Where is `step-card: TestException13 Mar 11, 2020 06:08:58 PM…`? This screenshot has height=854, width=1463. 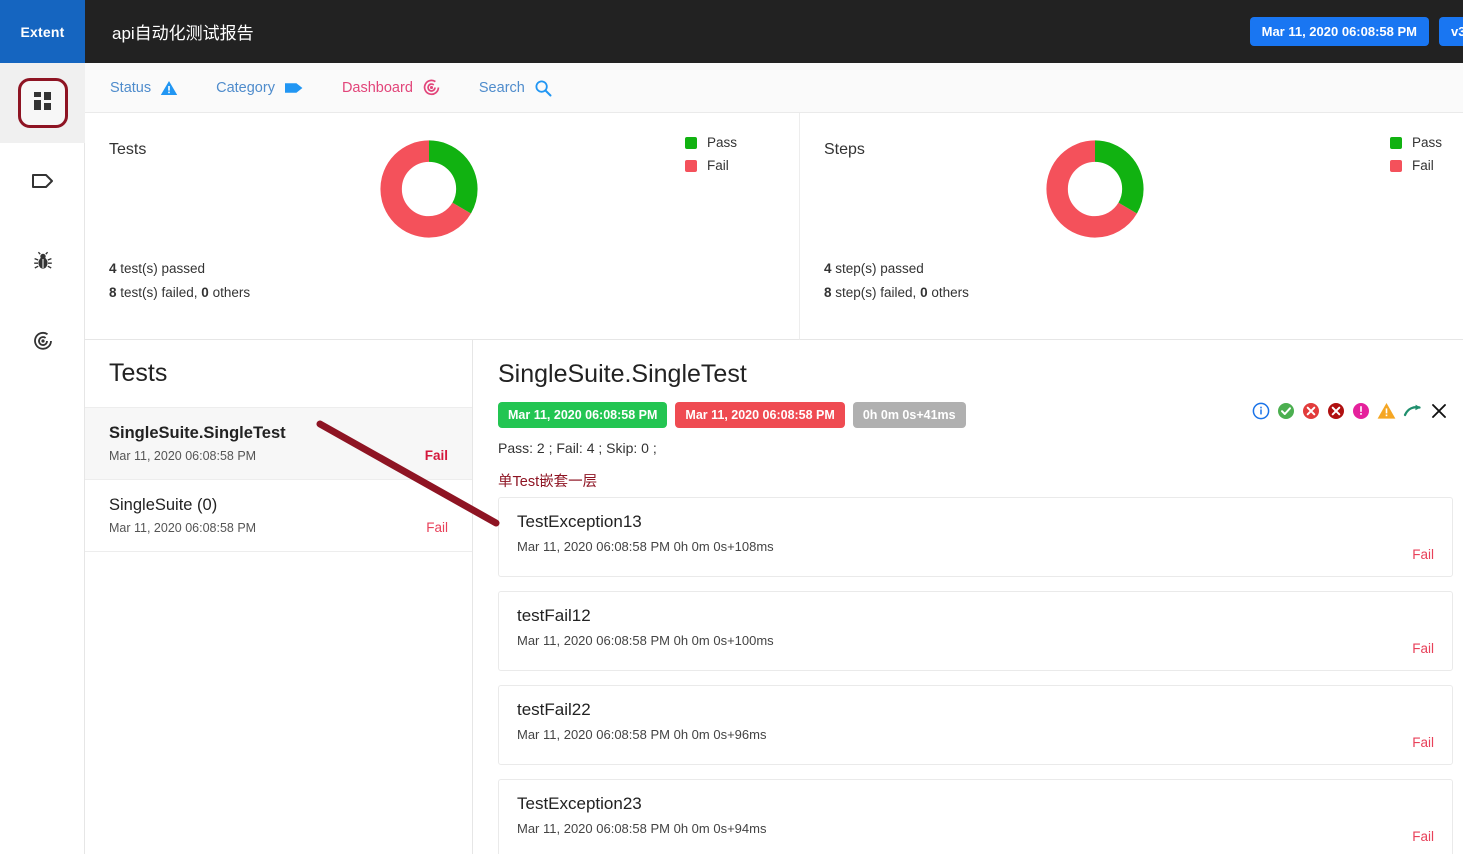
step-card: TestException13 Mar 11, 2020 06:08:58 PM… is located at coordinates (975, 537).